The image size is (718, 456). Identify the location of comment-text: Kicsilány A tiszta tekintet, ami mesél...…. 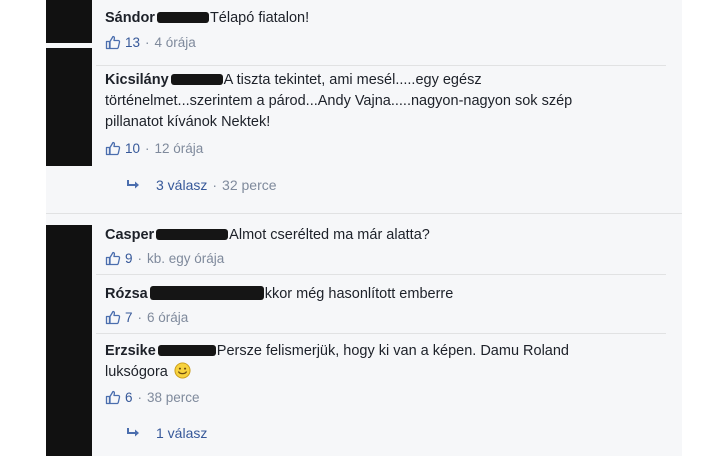
(385, 101).